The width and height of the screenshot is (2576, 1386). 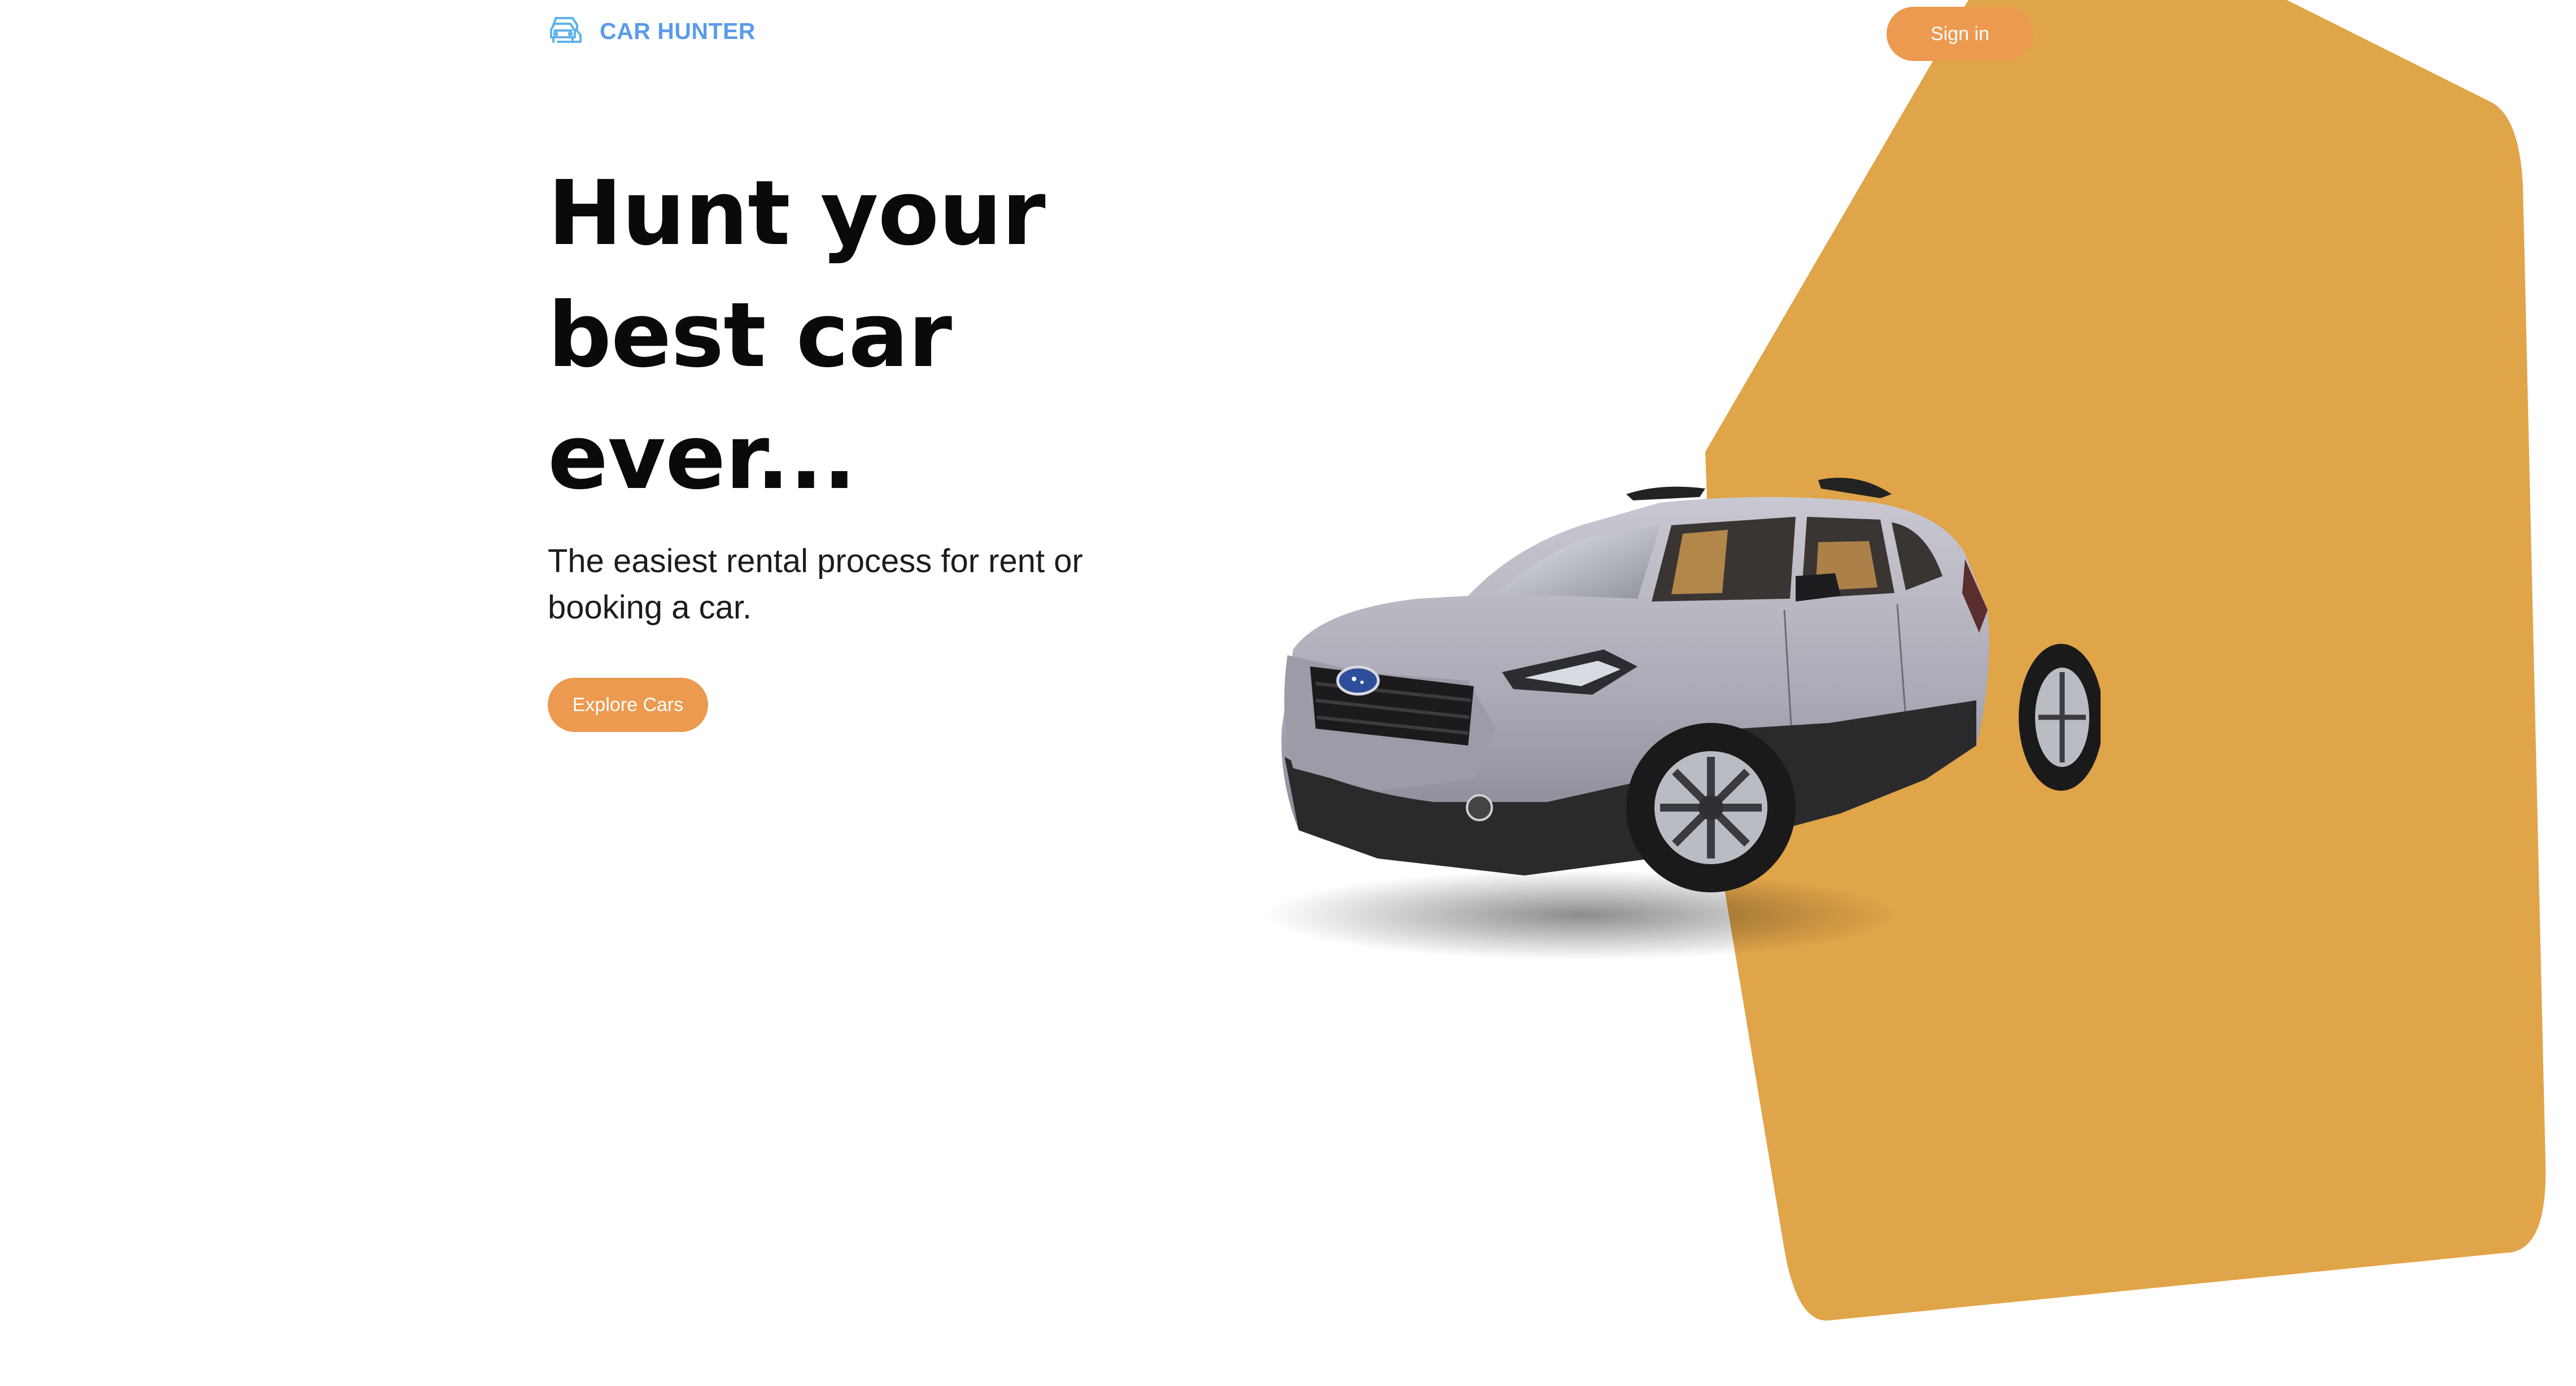 I want to click on cars-icon, so click(x=566, y=30).